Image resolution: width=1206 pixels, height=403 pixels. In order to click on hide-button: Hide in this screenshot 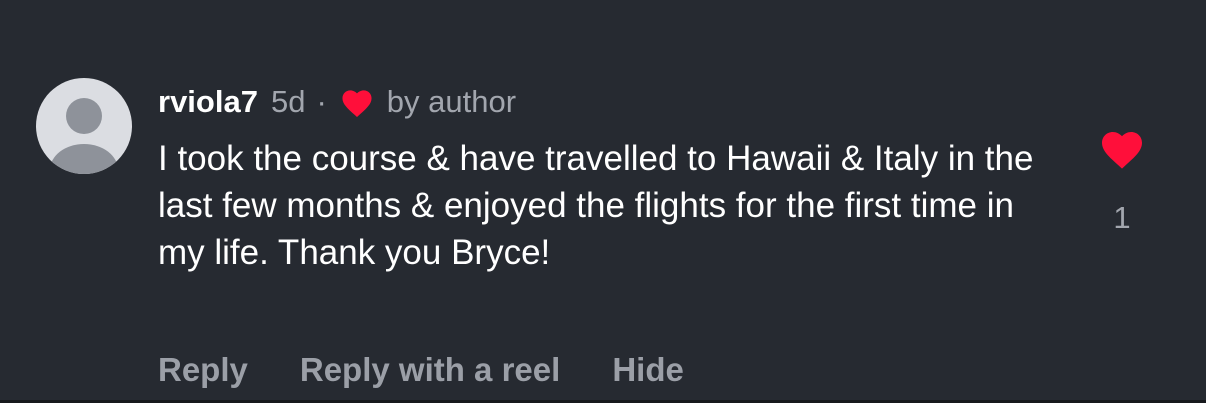, I will do `click(648, 370)`.